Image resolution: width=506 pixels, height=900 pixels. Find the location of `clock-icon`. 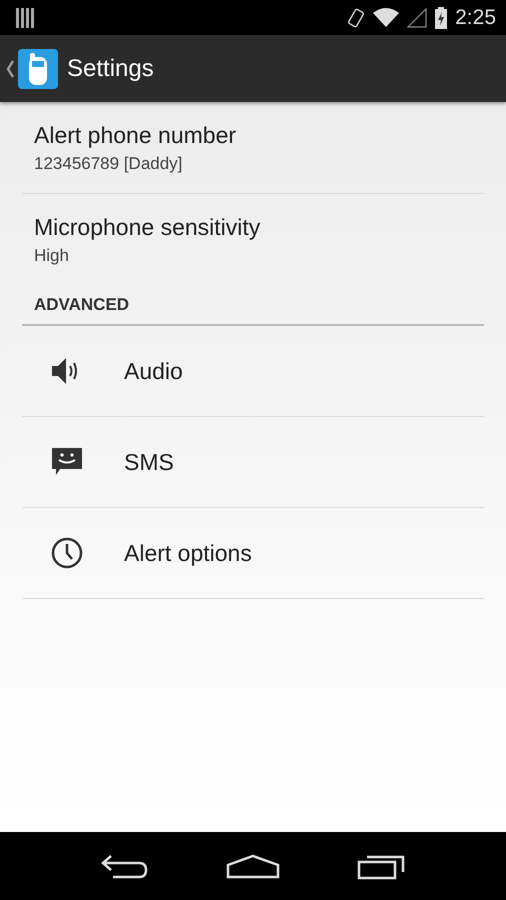

clock-icon is located at coordinates (67, 553).